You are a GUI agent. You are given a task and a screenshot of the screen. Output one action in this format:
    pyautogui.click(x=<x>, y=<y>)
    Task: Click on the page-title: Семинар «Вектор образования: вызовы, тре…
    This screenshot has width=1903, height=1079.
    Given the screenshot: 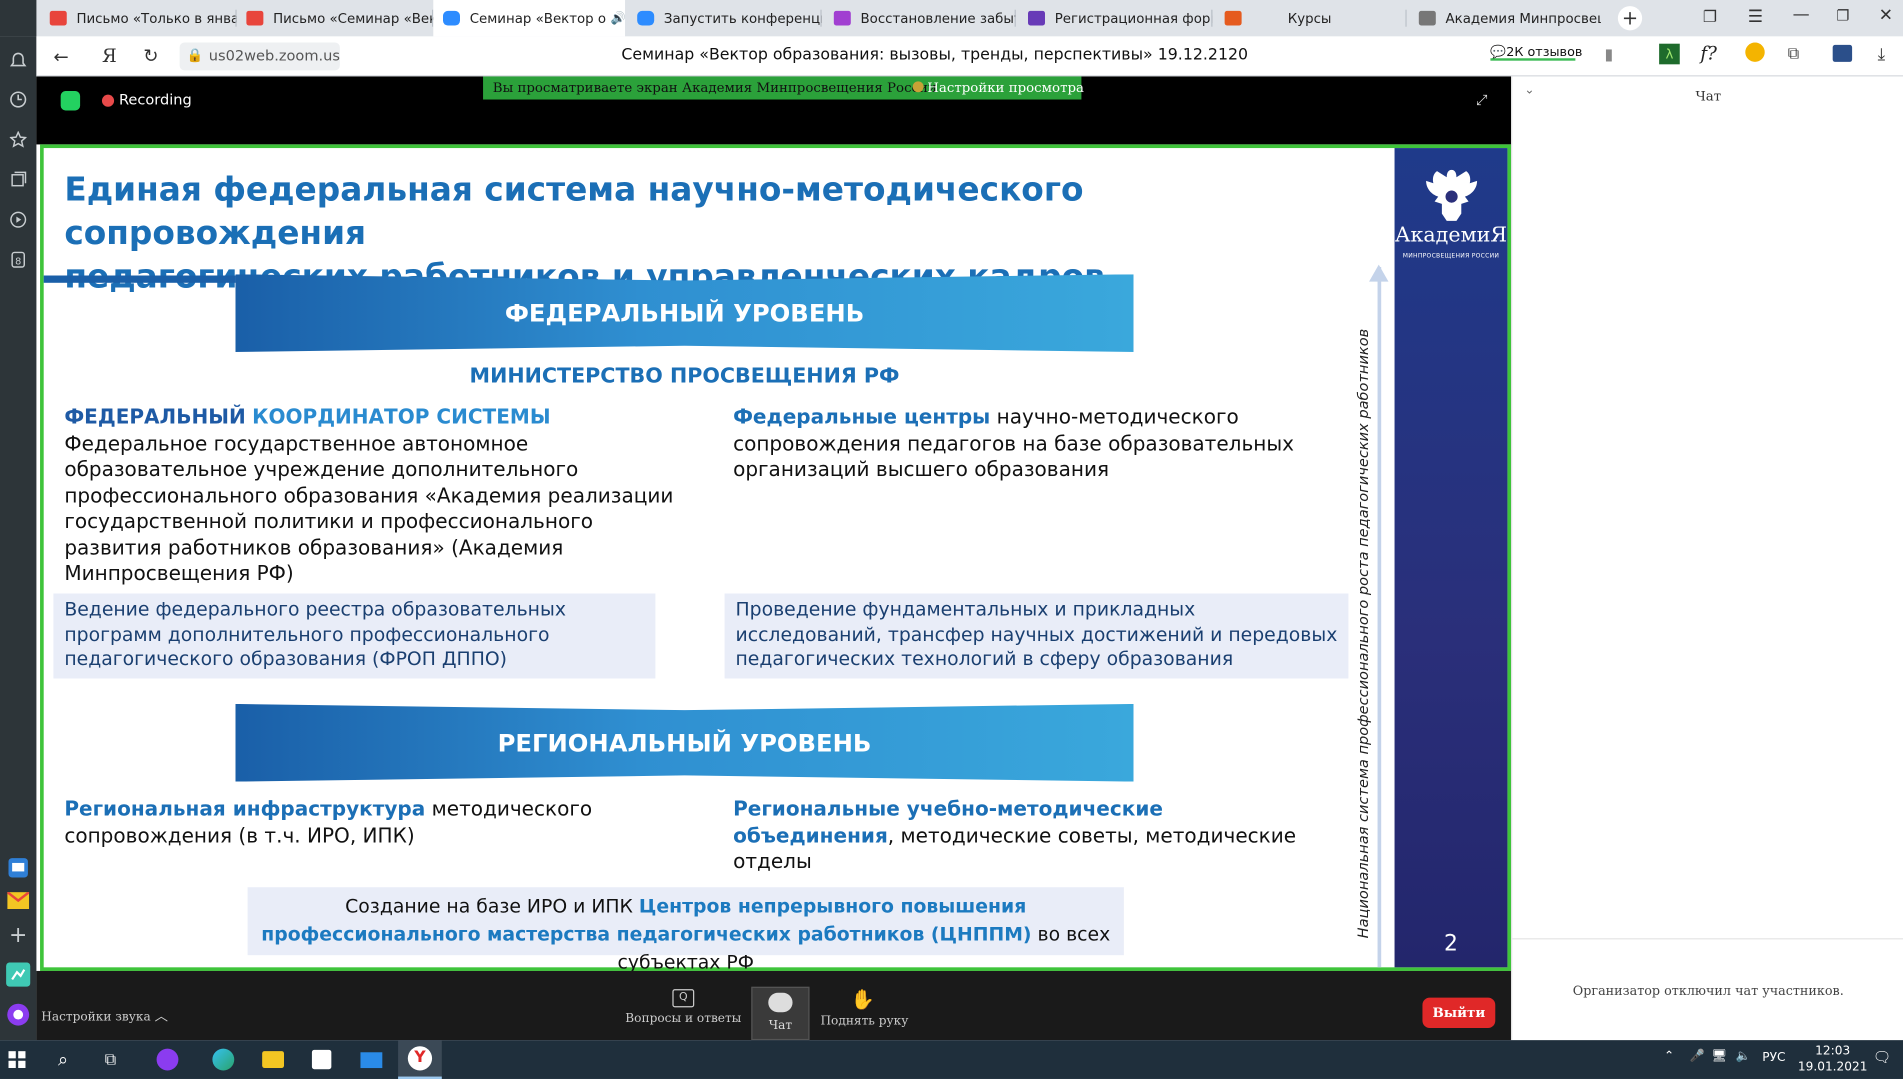 What is the action you would take?
    pyautogui.click(x=935, y=55)
    